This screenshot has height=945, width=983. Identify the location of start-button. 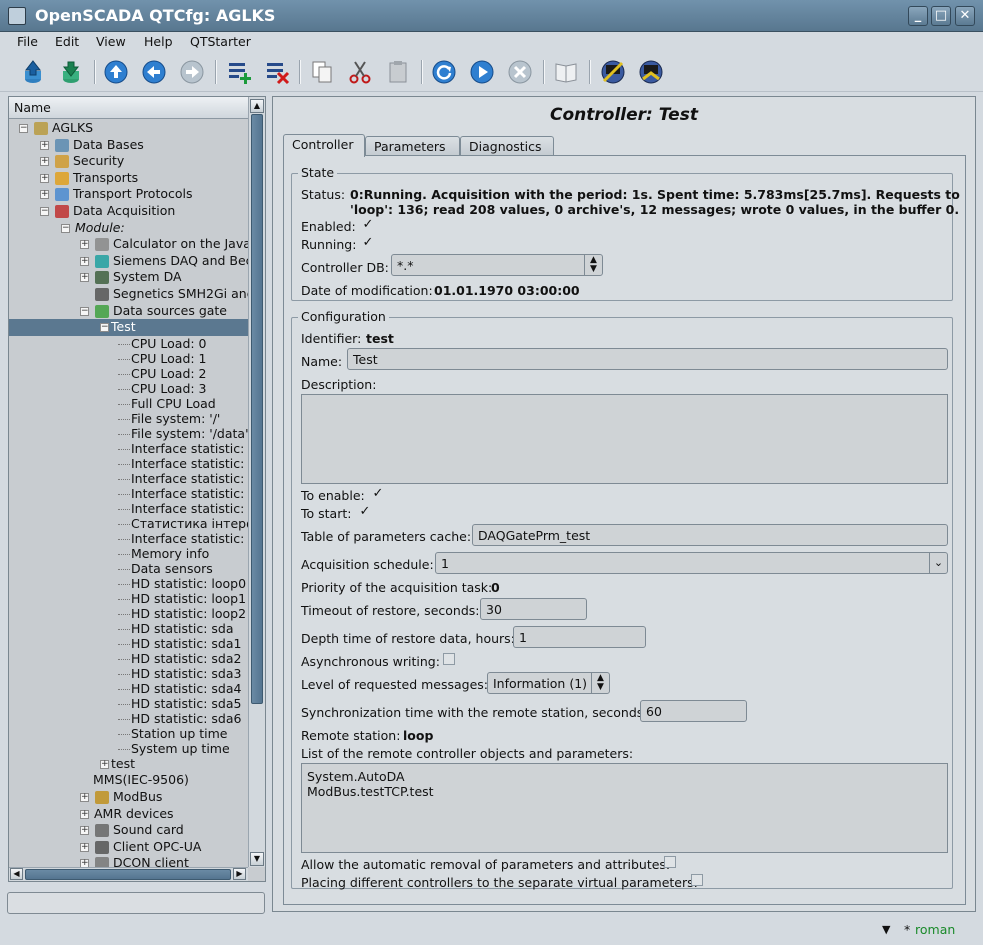
(482, 72).